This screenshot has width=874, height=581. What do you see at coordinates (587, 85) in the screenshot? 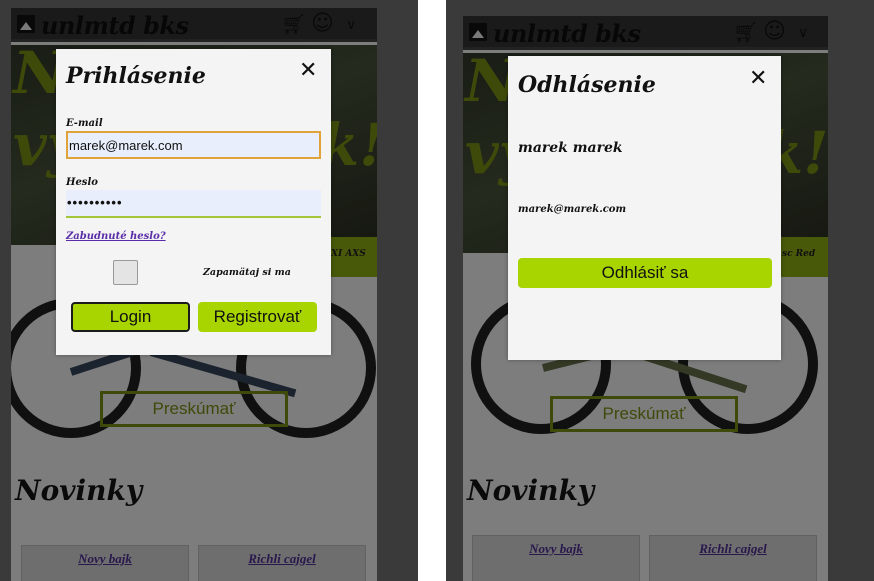
I see `logout-modal-title: Odhlásenie` at bounding box center [587, 85].